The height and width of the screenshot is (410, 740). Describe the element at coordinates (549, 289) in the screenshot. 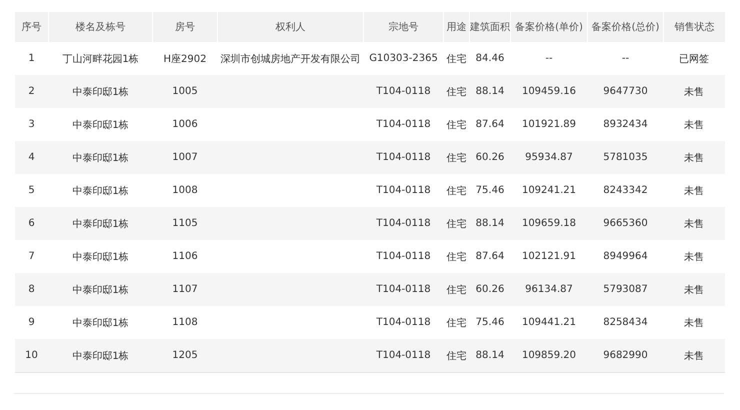

I see `table-cell: 96134.87` at that location.